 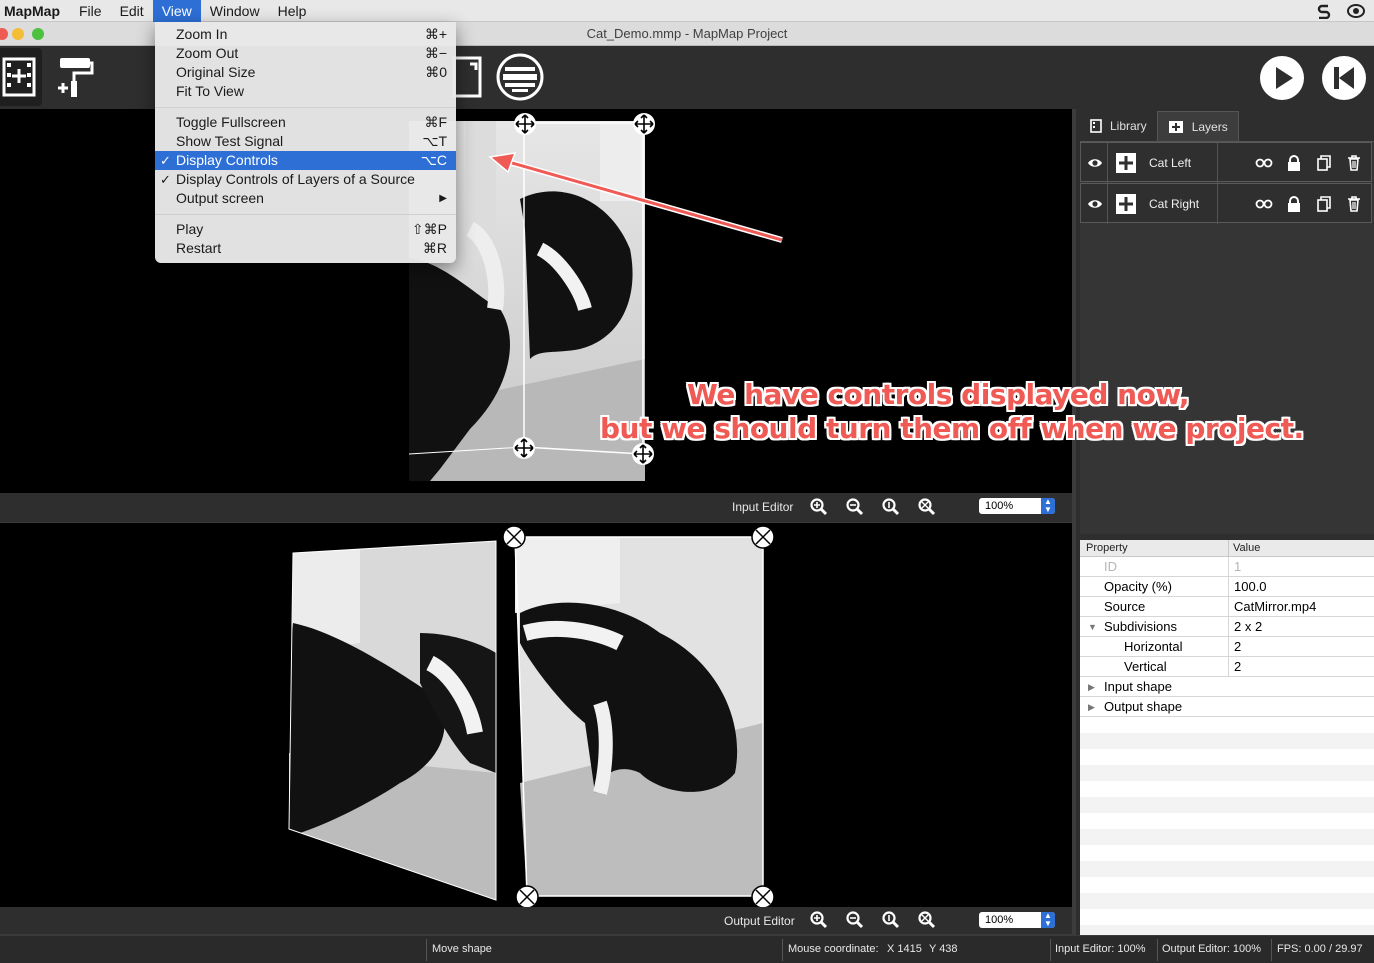 I want to click on annotation-line-1: We have controls displayed now,, so click(x=938, y=394).